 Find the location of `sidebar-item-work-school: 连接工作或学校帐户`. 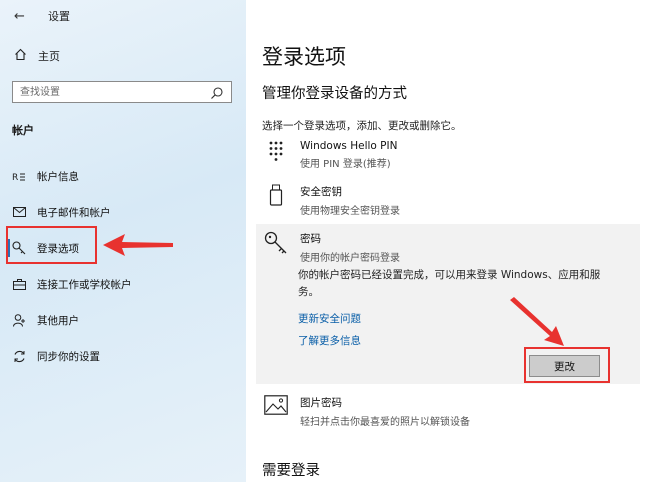

sidebar-item-work-school: 连接工作或学校帐户 is located at coordinates (123, 284).